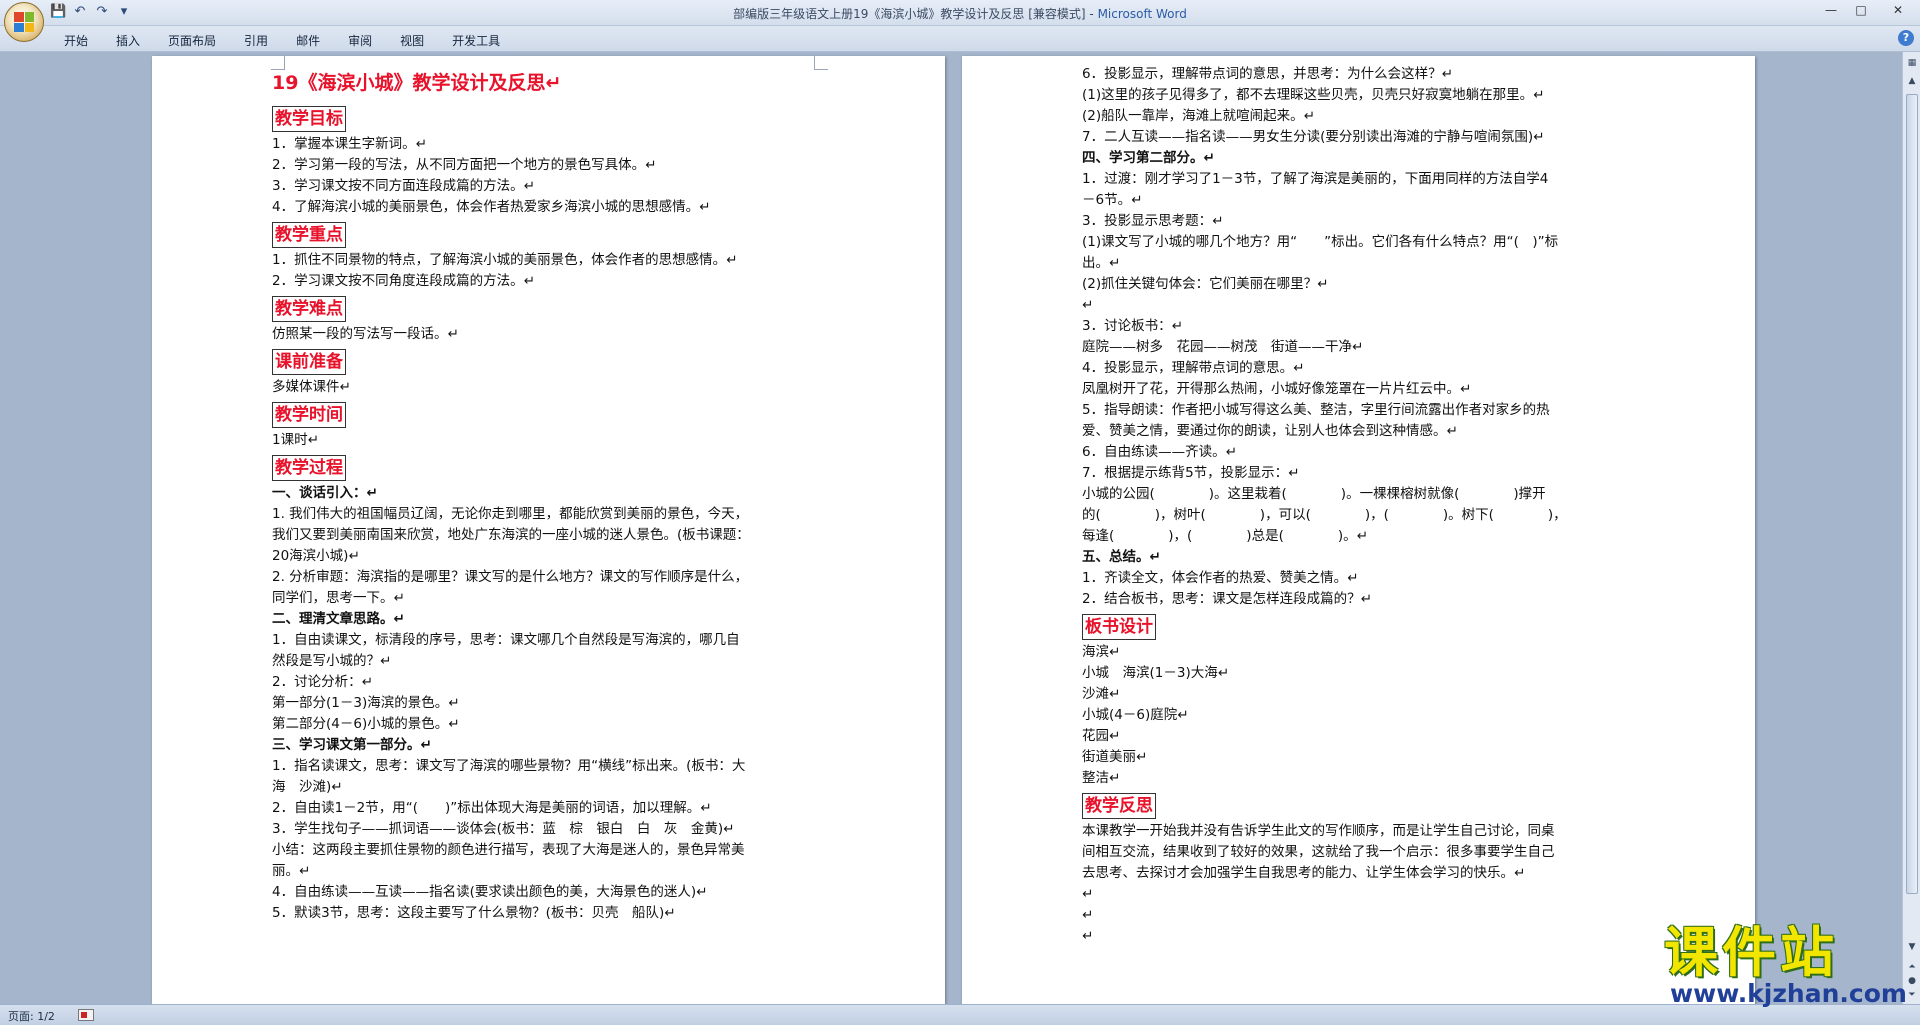 The image size is (1920, 1025). Describe the element at coordinates (552, 467) in the screenshot. I see `section-heading: 教学过程` at that location.